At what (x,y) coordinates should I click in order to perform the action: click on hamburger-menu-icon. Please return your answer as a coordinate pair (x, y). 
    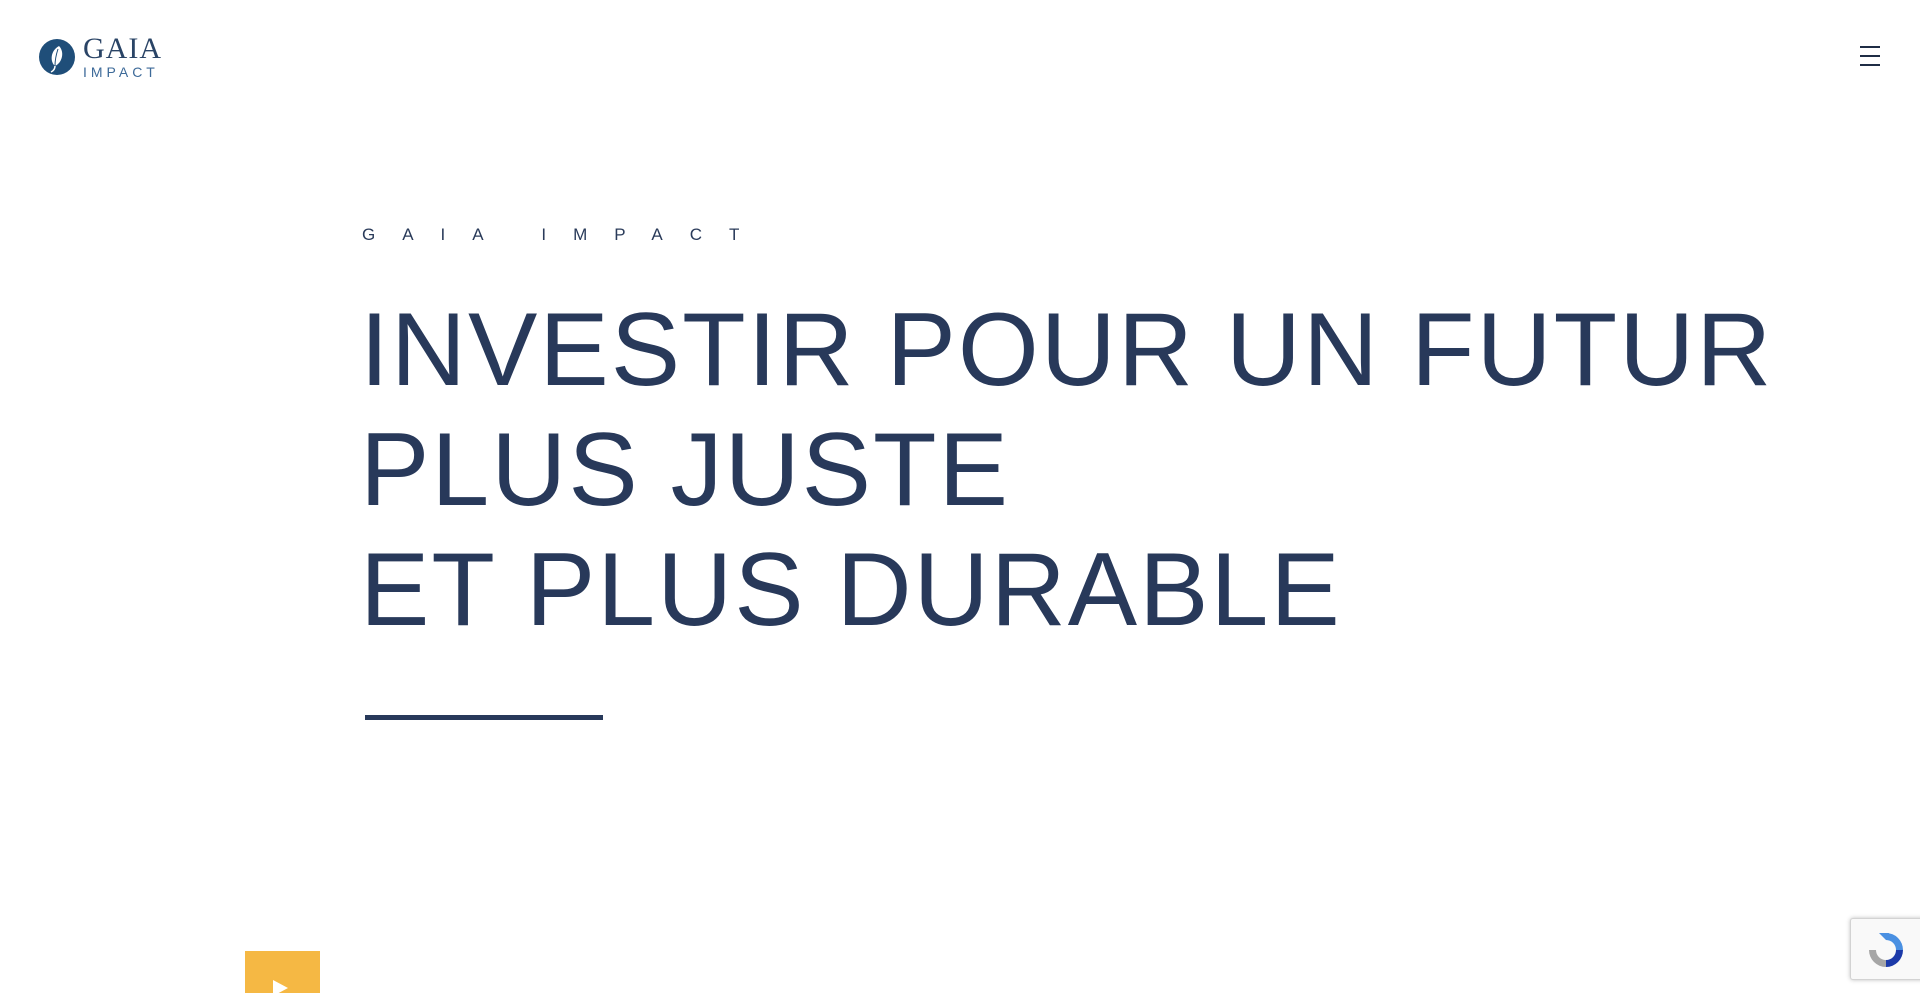
    Looking at the image, I should click on (1874, 56).